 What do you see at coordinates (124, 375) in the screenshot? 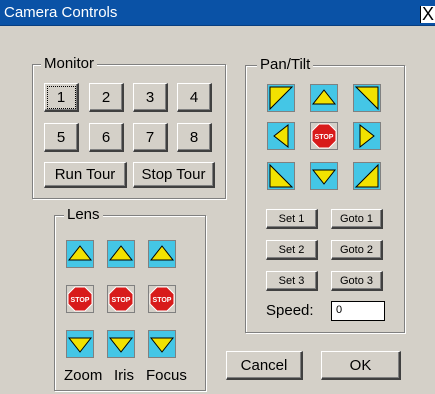
I see `iris-label: Iris` at bounding box center [124, 375].